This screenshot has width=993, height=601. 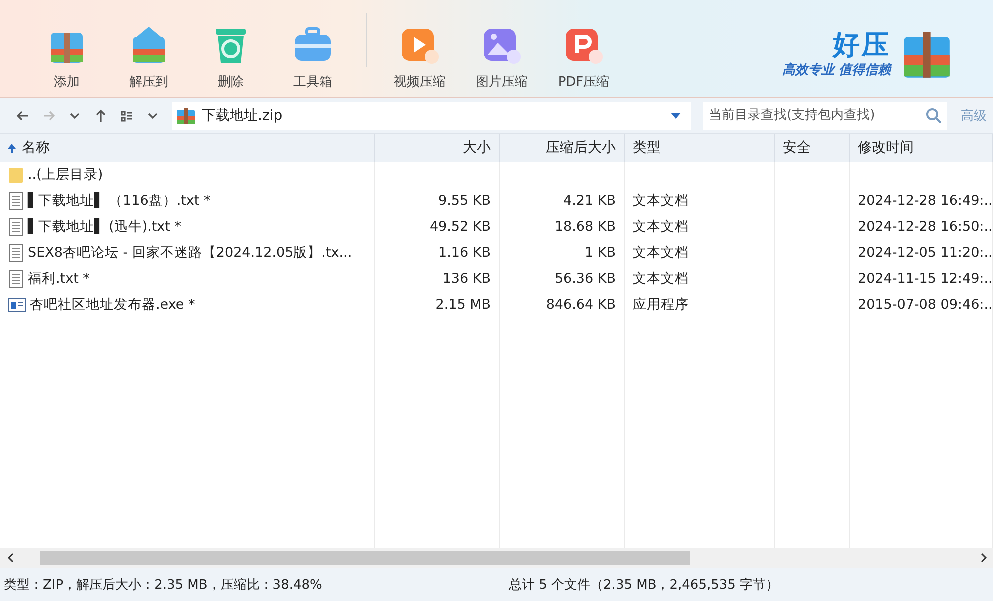 What do you see at coordinates (431, 116) in the screenshot?
I see `path-field: 下载地址.zip` at bounding box center [431, 116].